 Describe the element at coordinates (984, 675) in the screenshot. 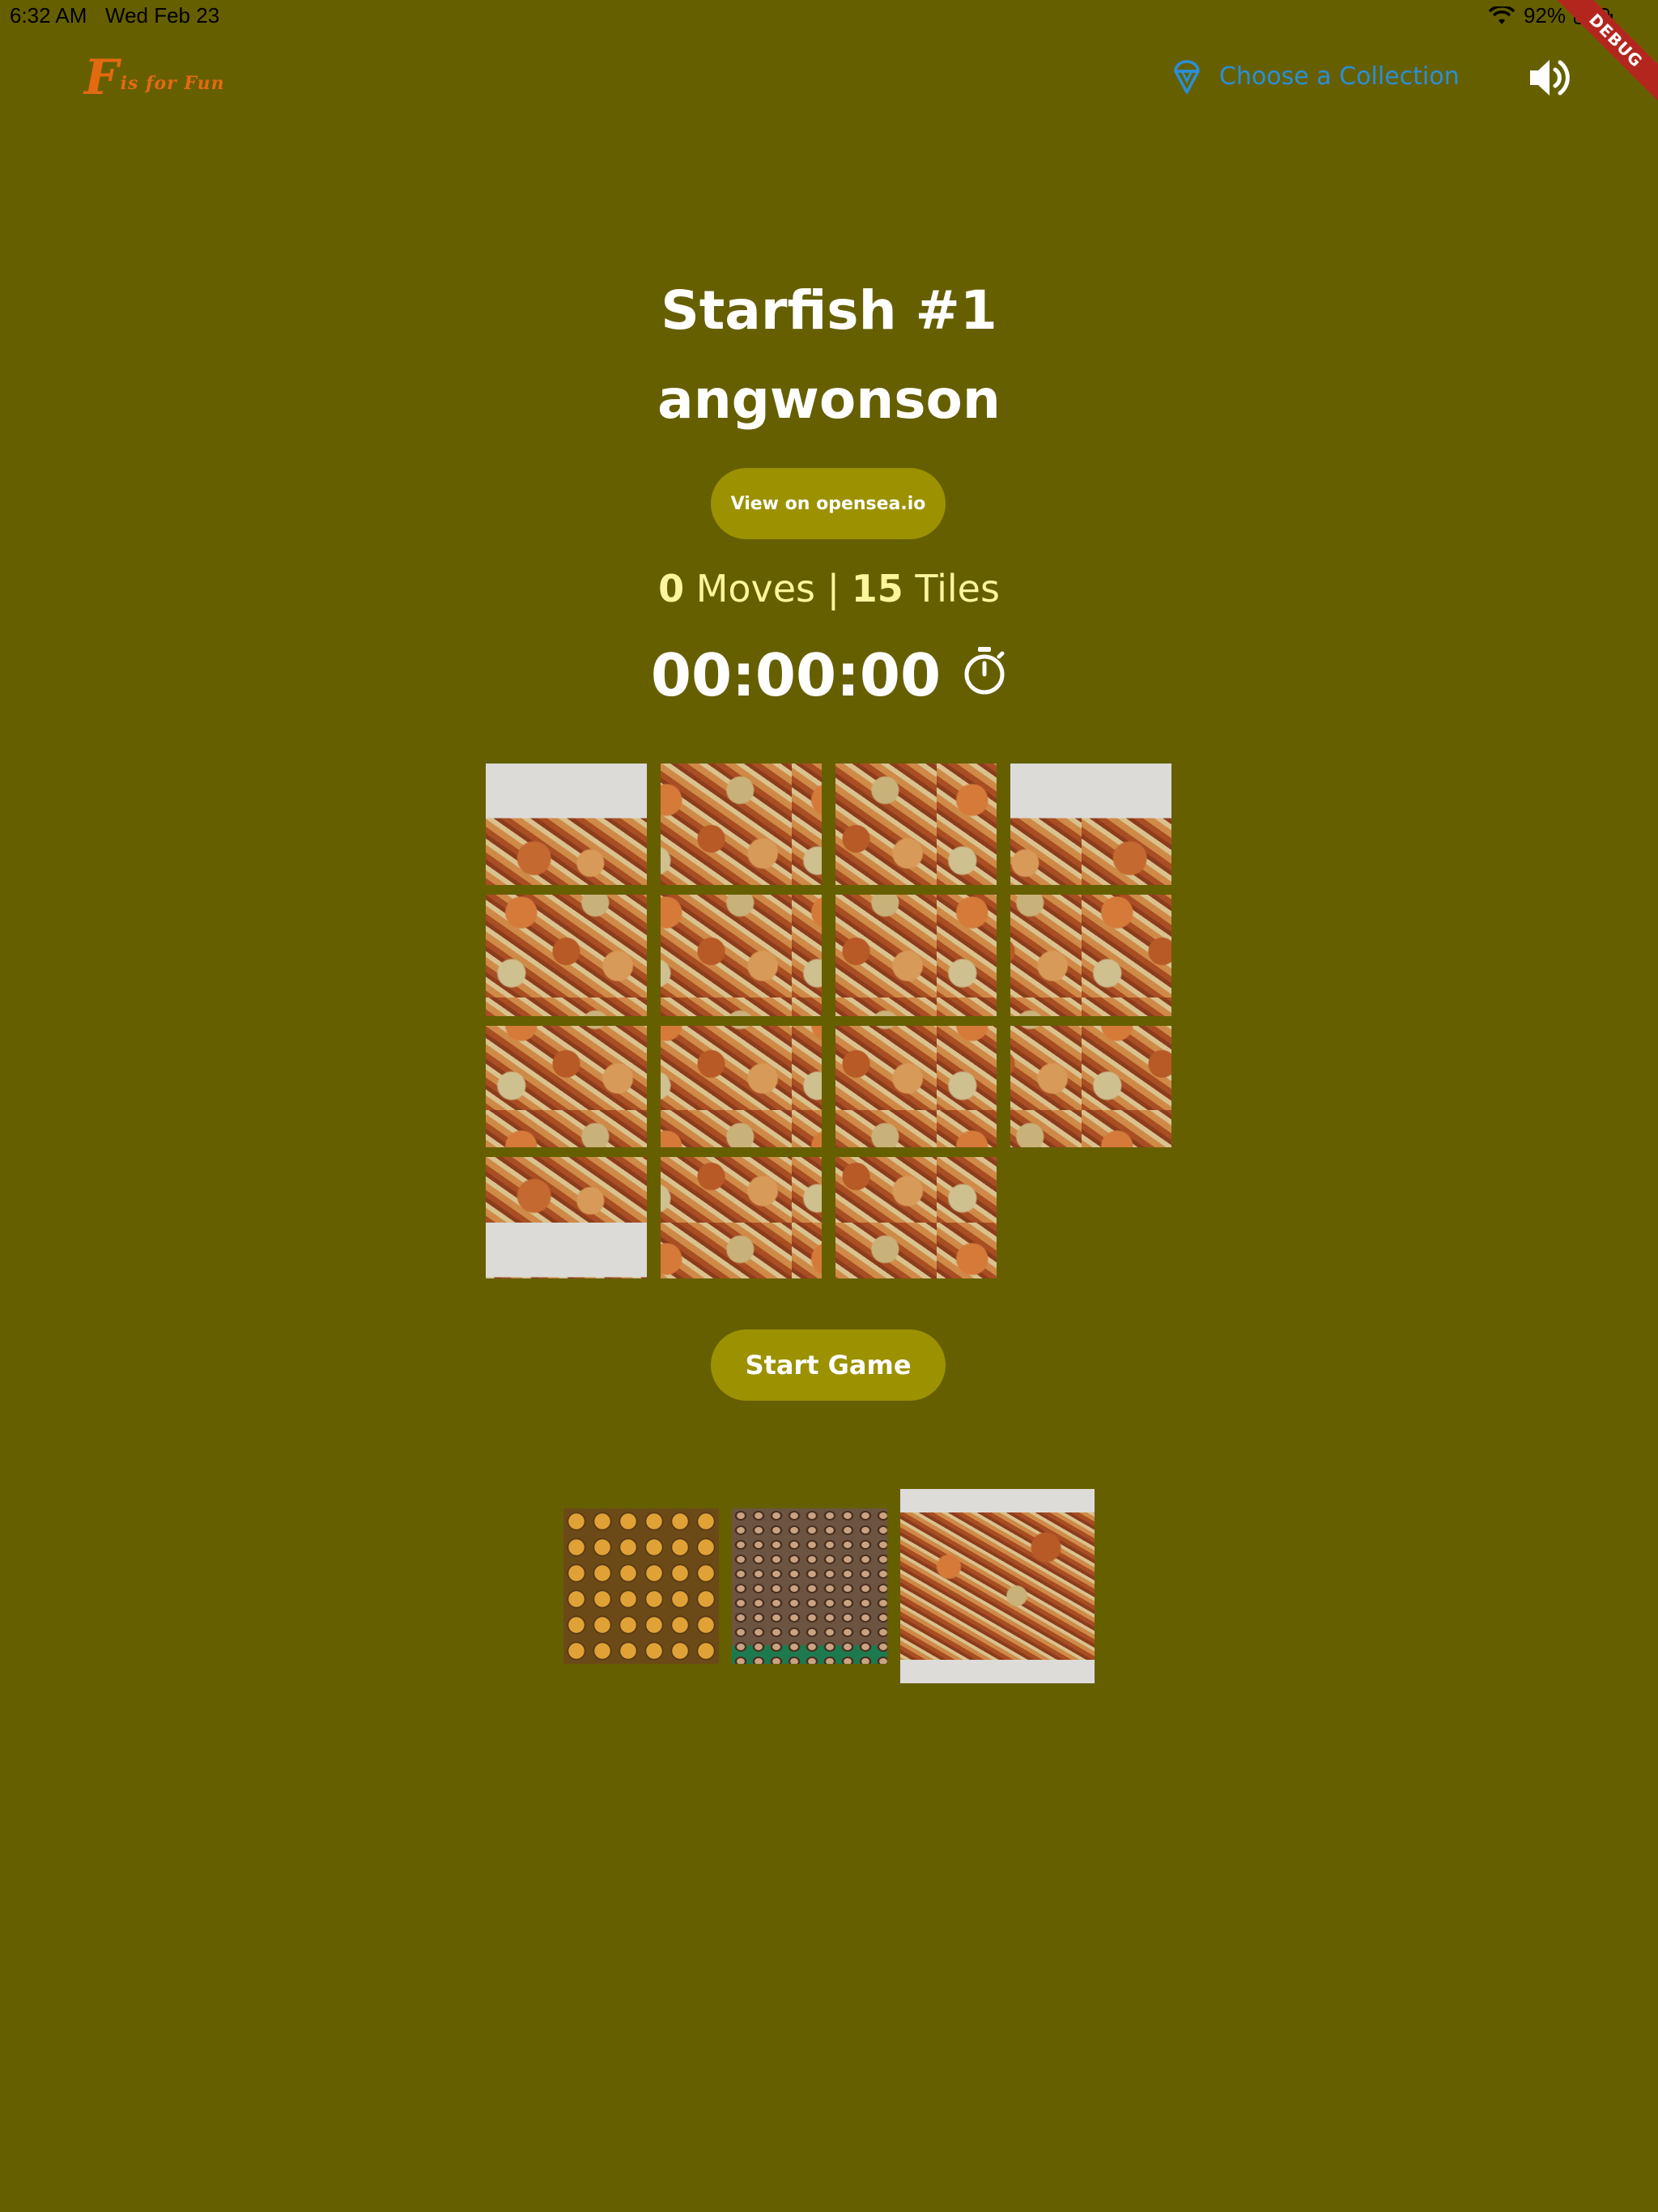

I see `stopwatch-icon` at that location.